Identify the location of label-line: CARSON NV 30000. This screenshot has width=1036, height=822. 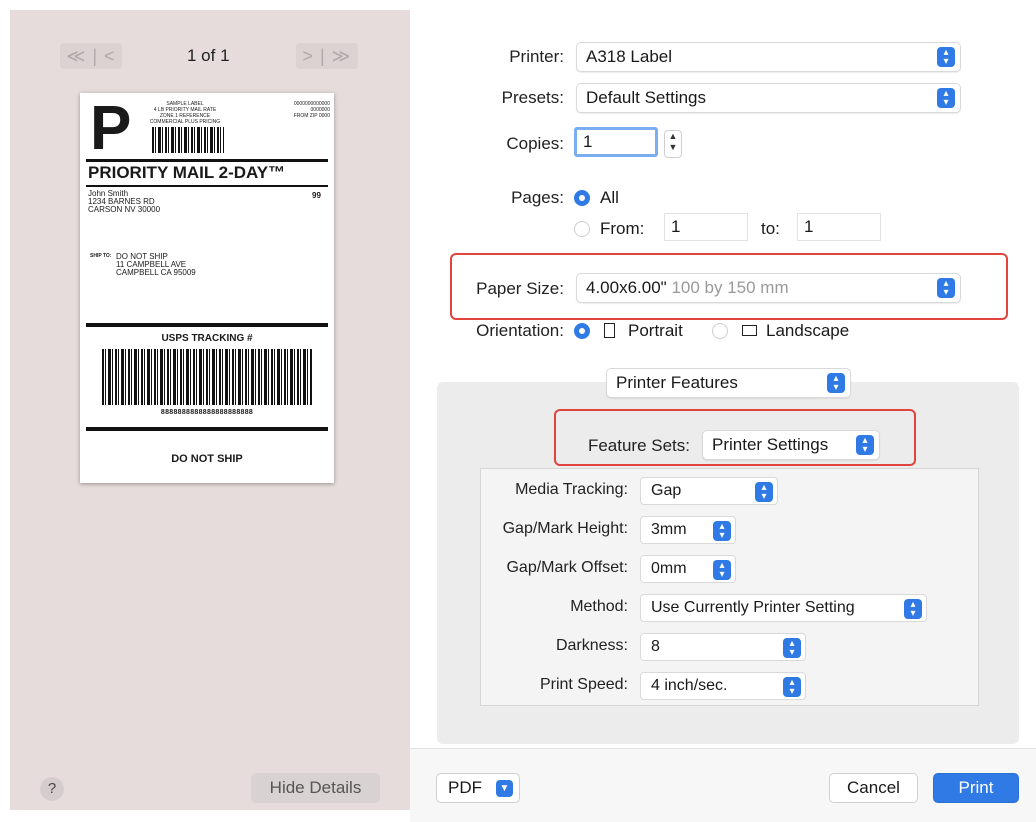
(124, 209).